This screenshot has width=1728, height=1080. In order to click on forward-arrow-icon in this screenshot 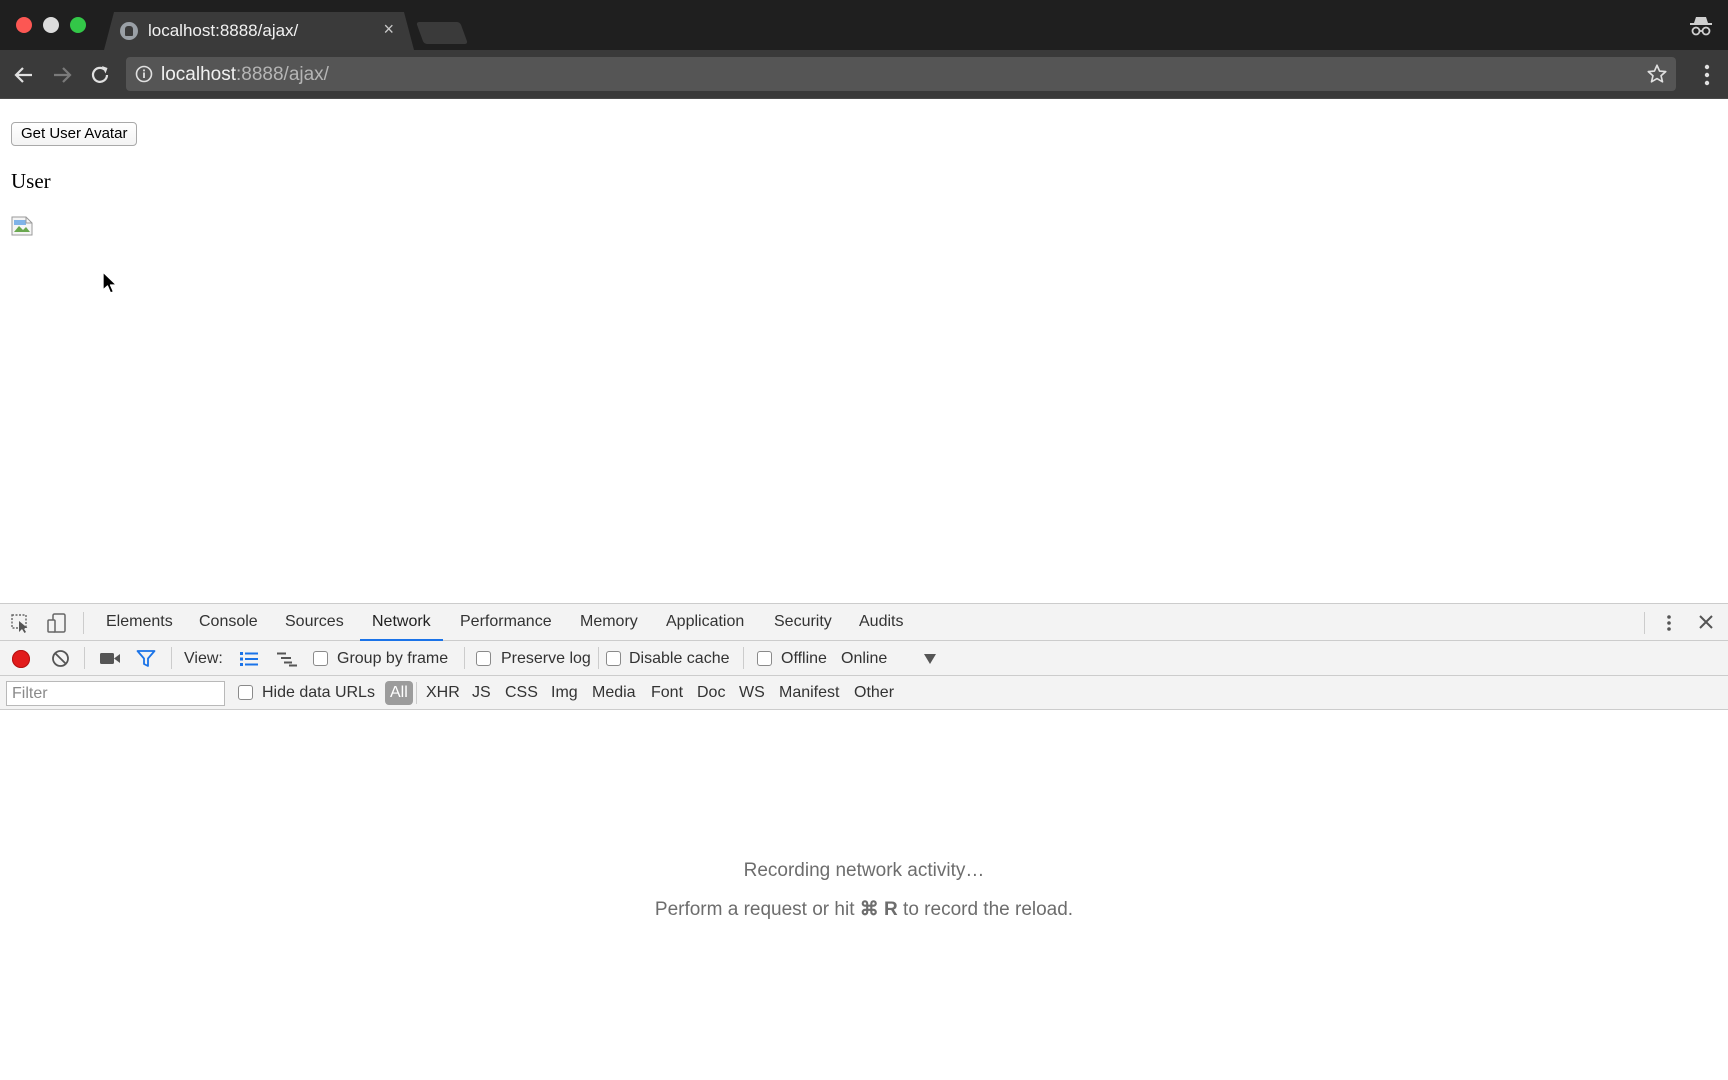, I will do `click(62, 75)`.